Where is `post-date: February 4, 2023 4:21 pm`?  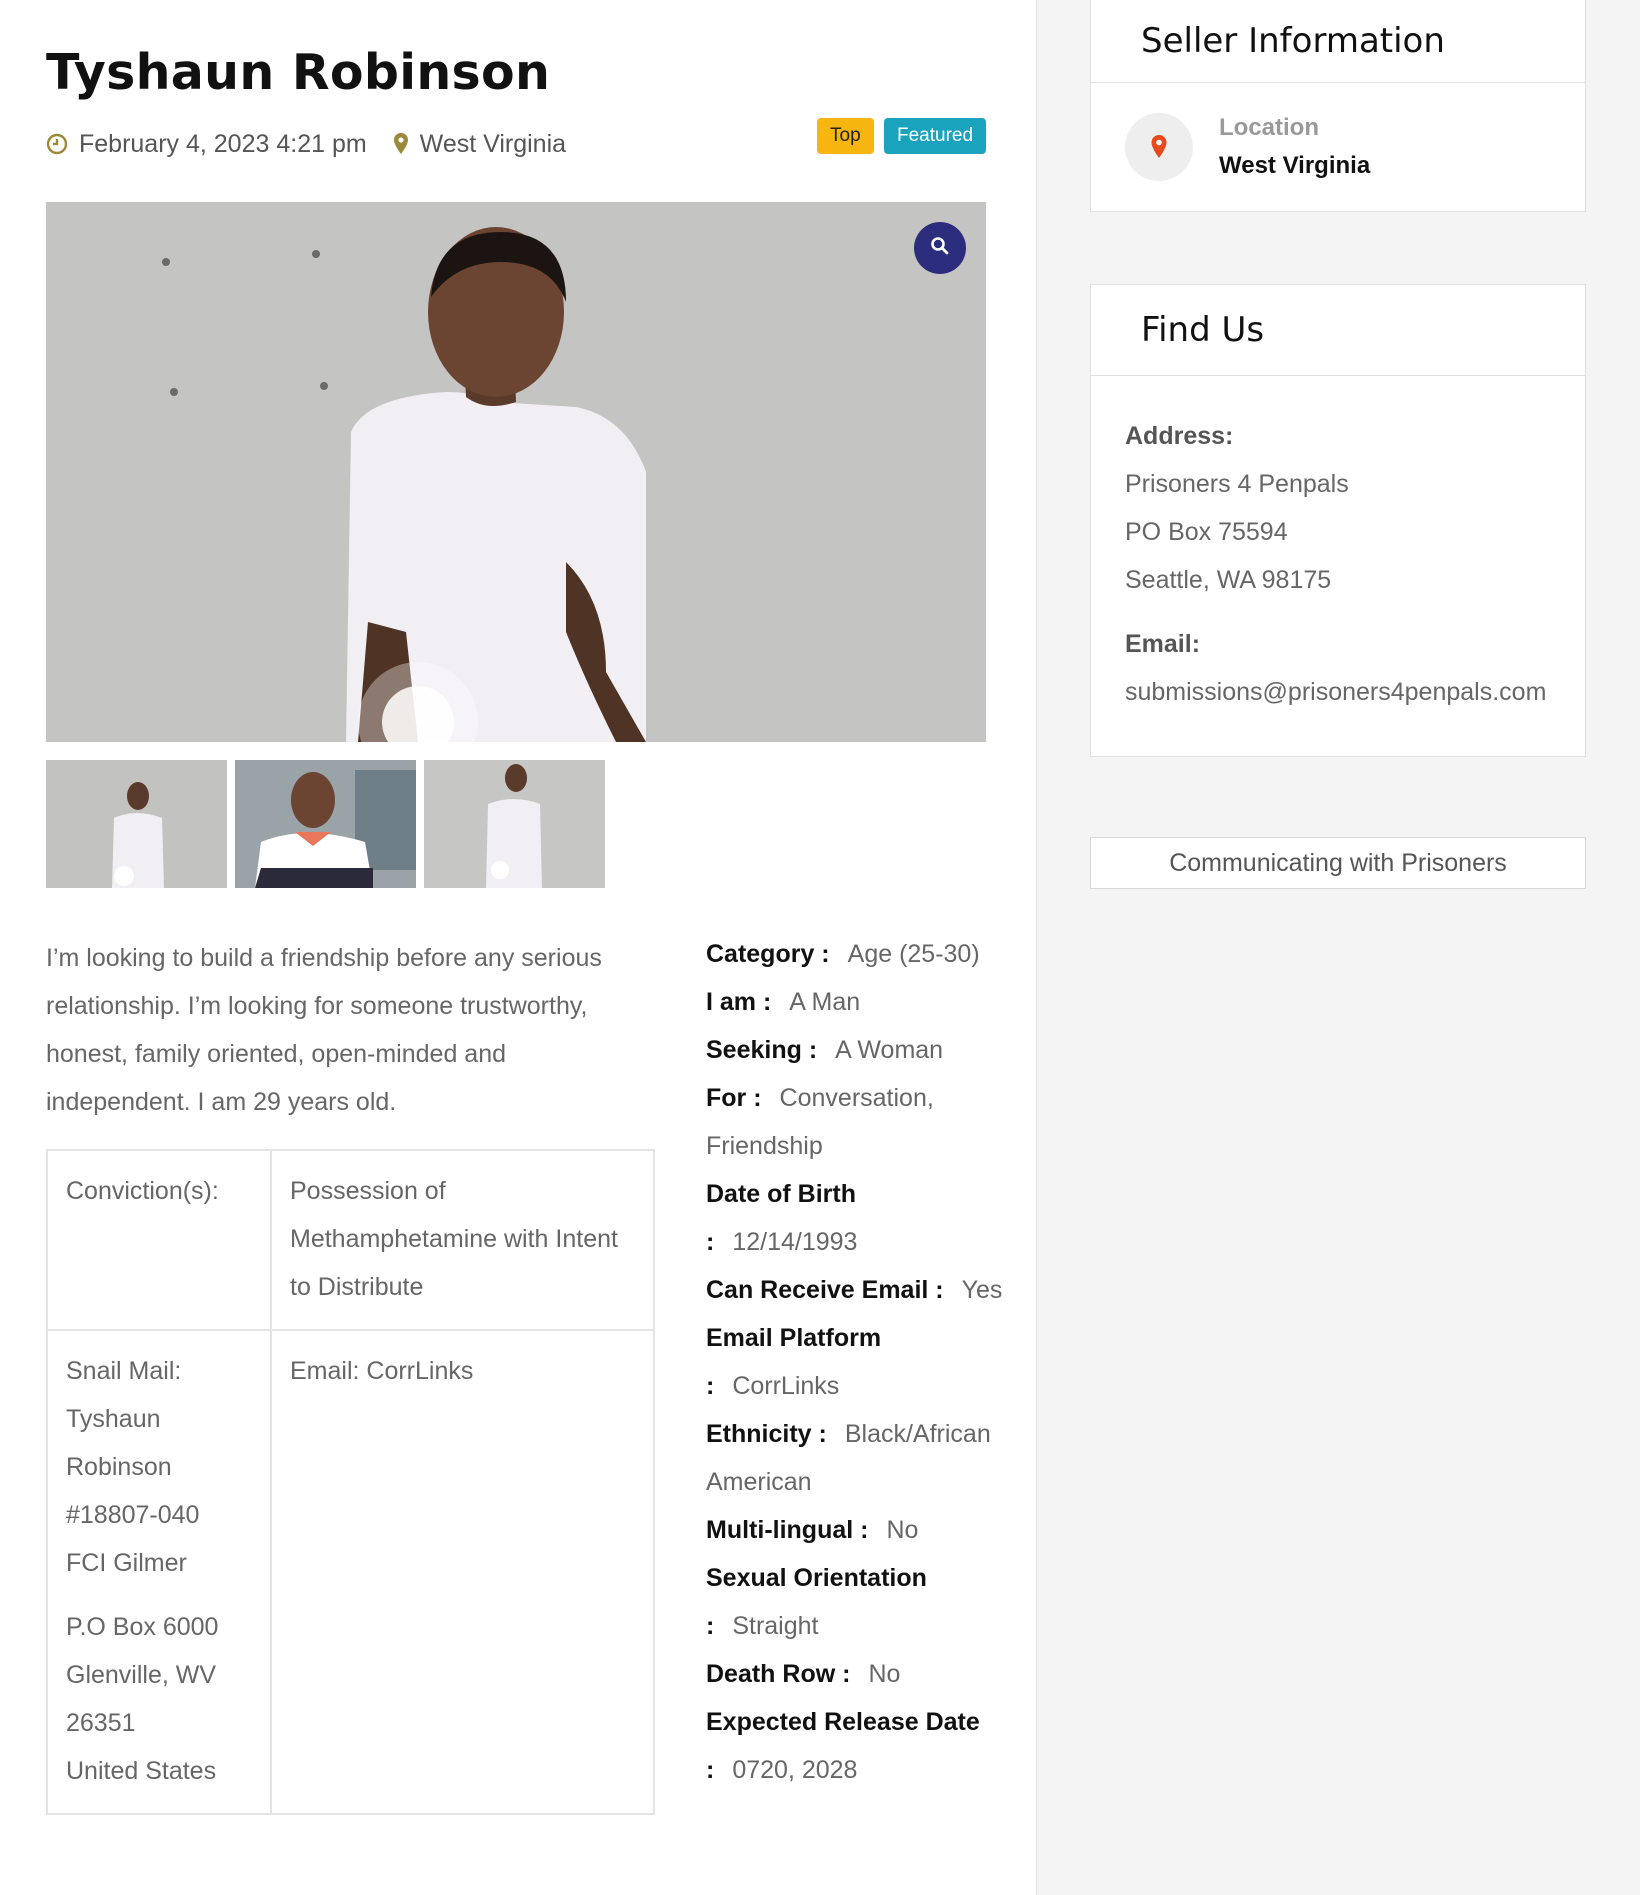
post-date: February 4, 2023 4:21 pm is located at coordinates (206, 144).